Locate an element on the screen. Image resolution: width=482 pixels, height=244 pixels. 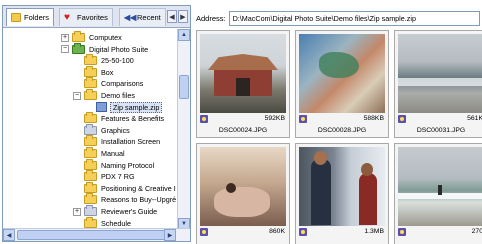
file-size: 592KB is located at coordinates (274, 118).